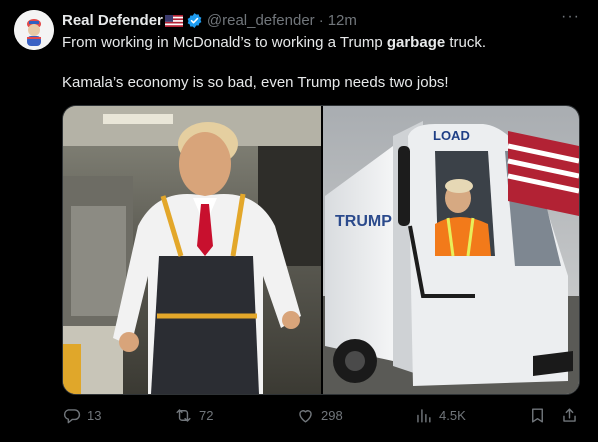 The width and height of the screenshot is (598, 442). I want to click on share-icon, so click(569, 415).